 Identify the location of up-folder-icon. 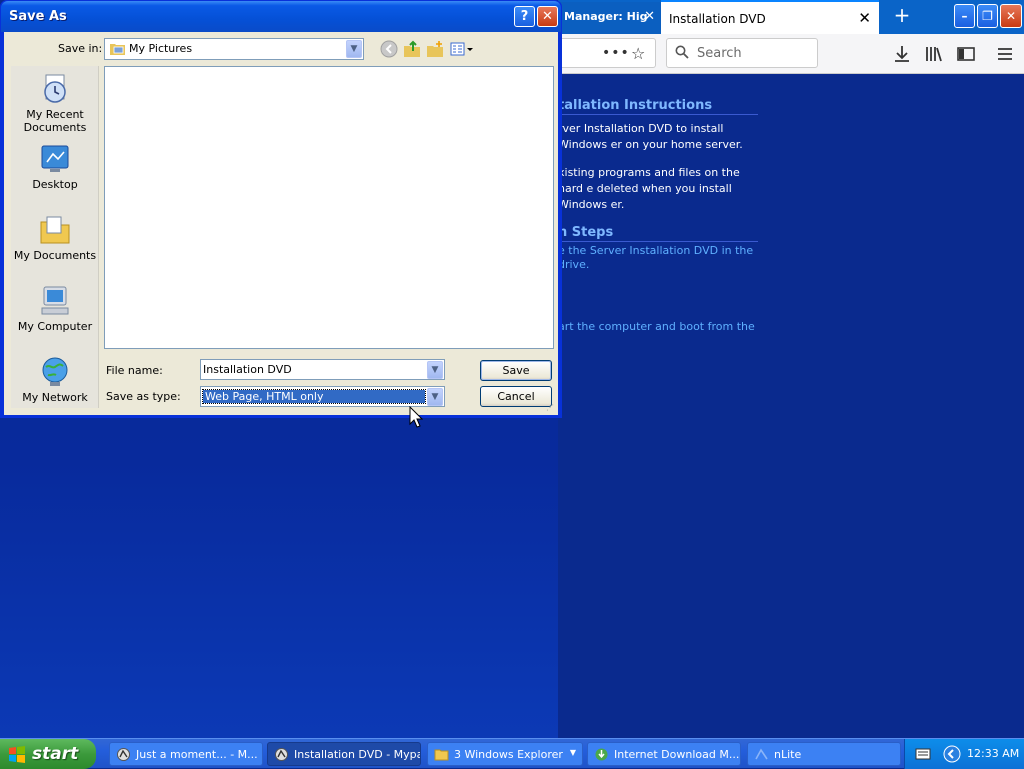
(412, 49).